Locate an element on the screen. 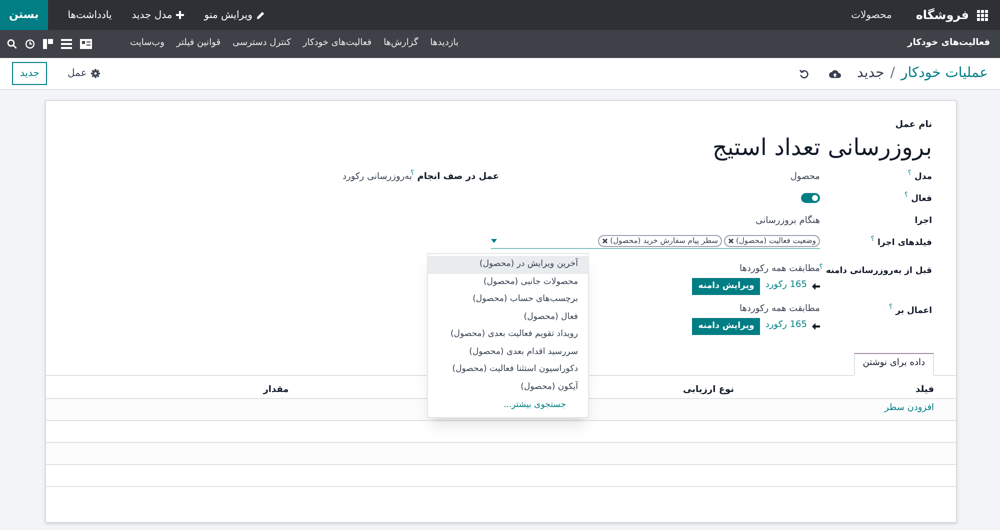  form-view-icon is located at coordinates (86, 44).